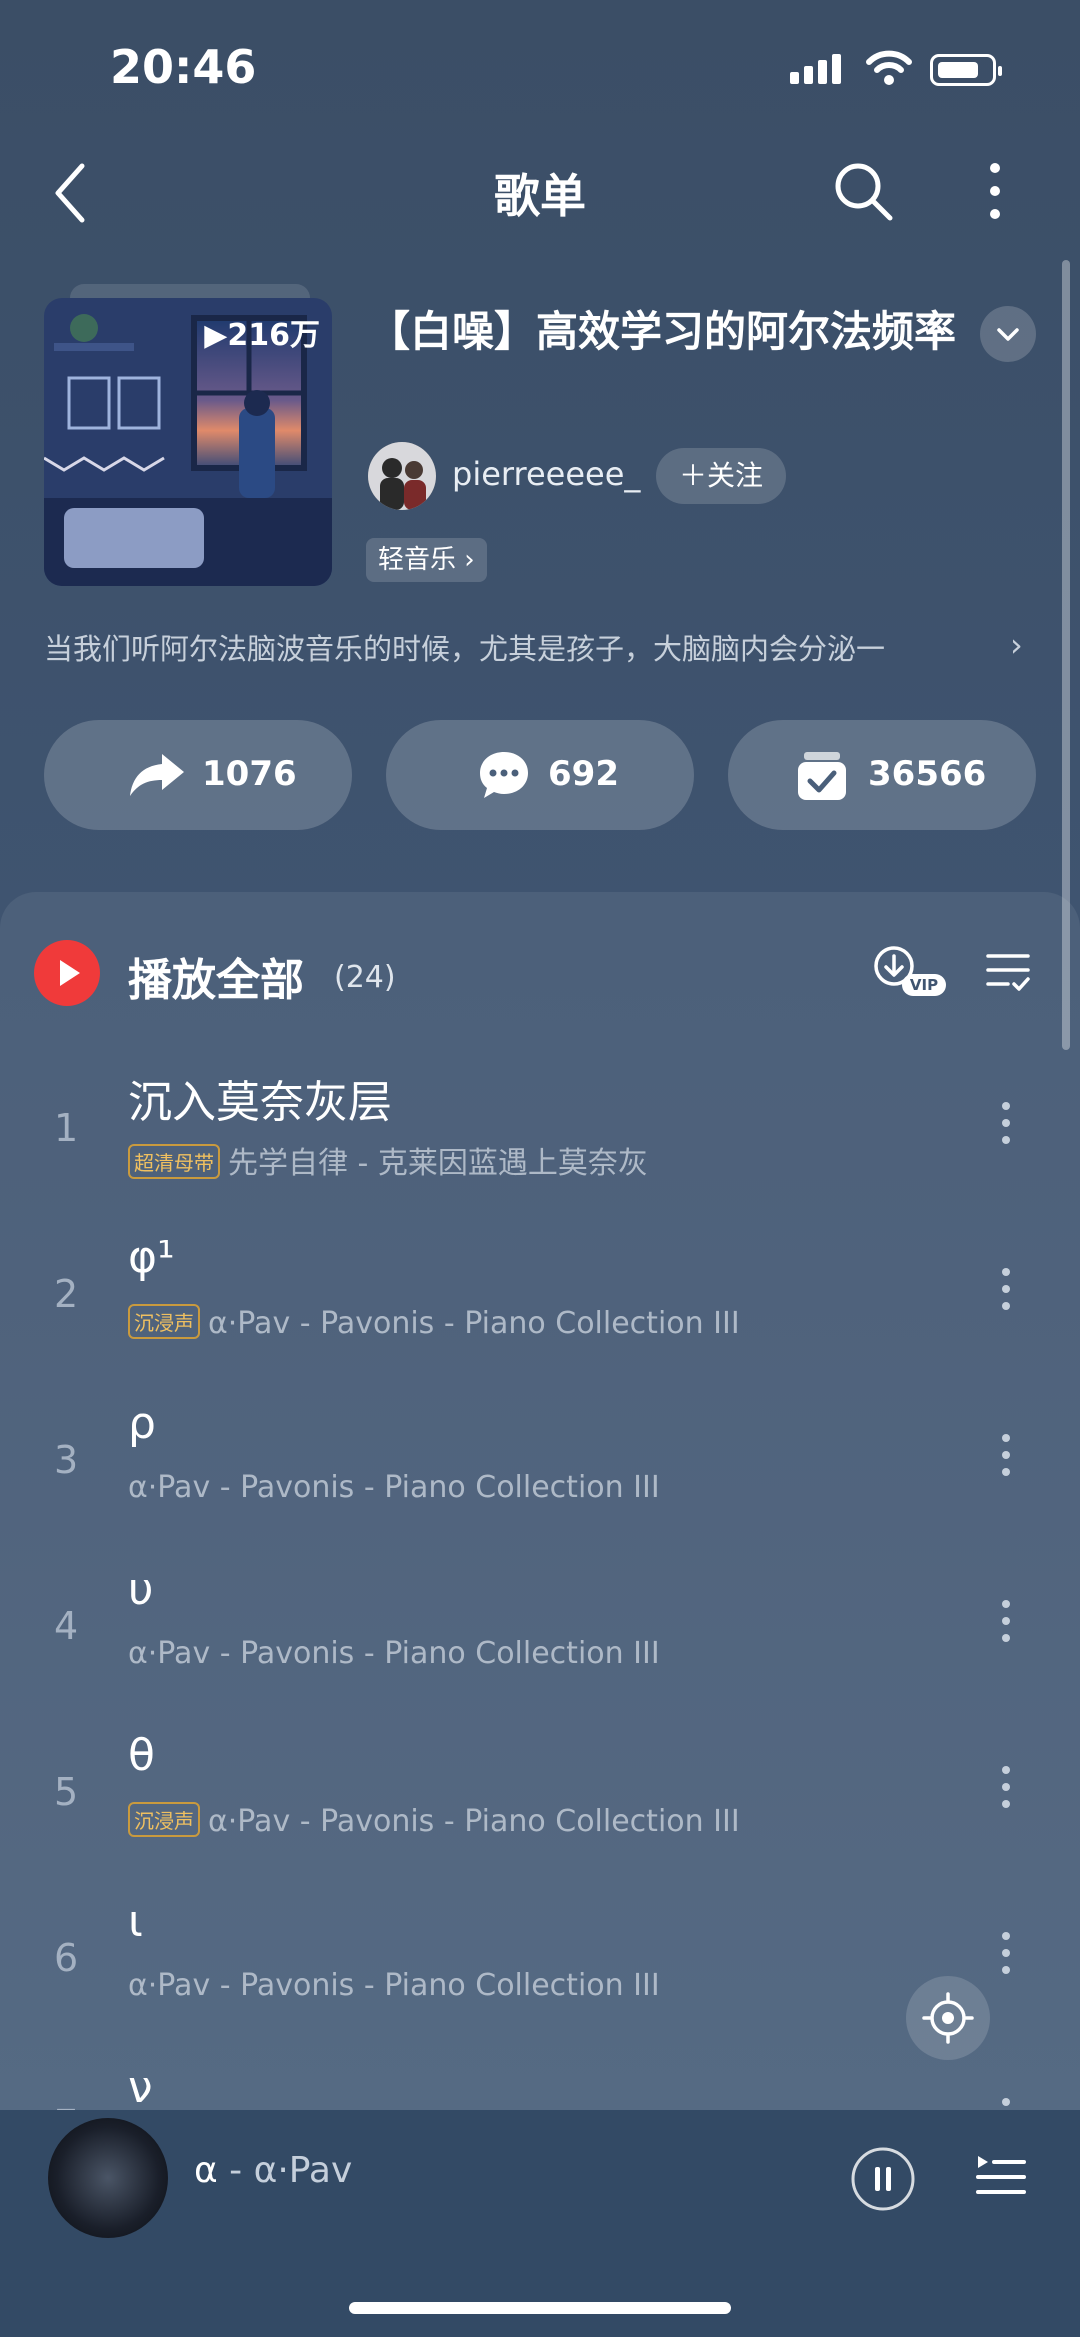 The image size is (1080, 2337). I want to click on locate-icon, so click(948, 2018).